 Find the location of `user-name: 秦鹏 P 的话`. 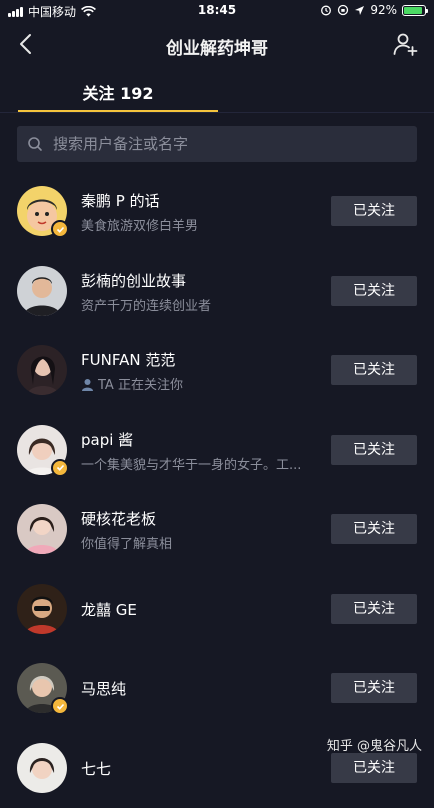

user-name: 秦鹏 P 的话 is located at coordinates (120, 200).